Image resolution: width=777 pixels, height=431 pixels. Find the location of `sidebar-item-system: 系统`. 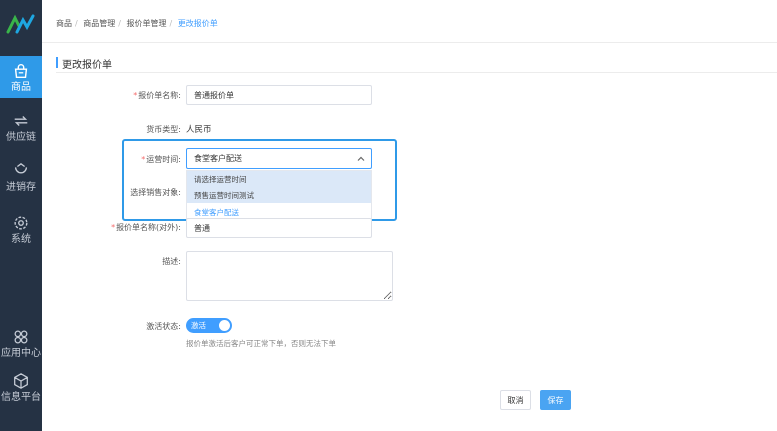

sidebar-item-system: 系统 is located at coordinates (21, 232).